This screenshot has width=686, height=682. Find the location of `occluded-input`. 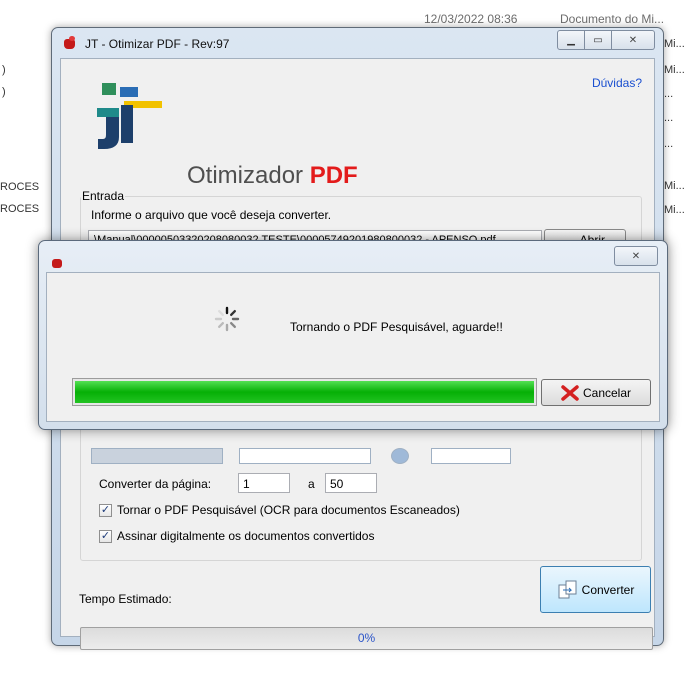

occluded-input is located at coordinates (471, 456).